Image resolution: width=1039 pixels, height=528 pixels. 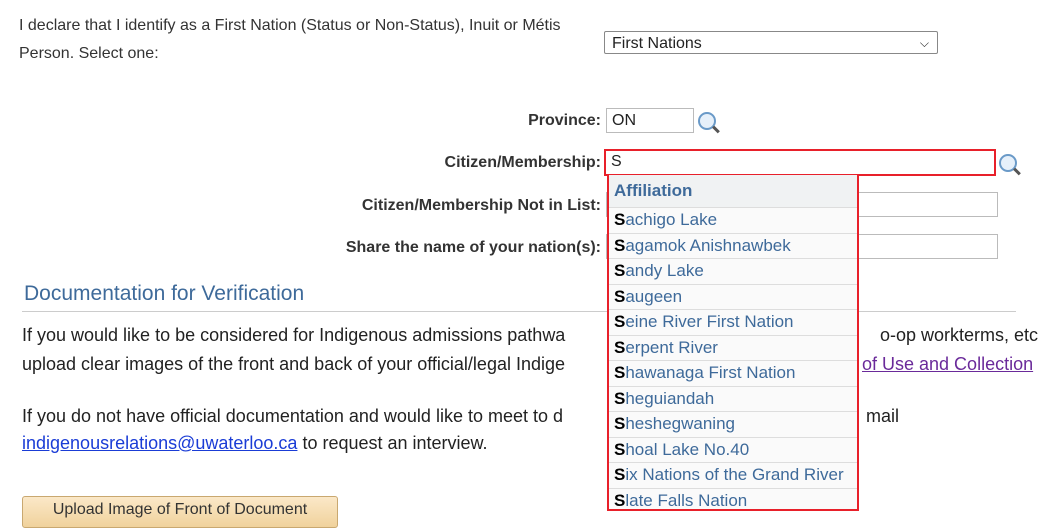 What do you see at coordinates (707, 121) in the screenshot?
I see `province-lookup-icon` at bounding box center [707, 121].